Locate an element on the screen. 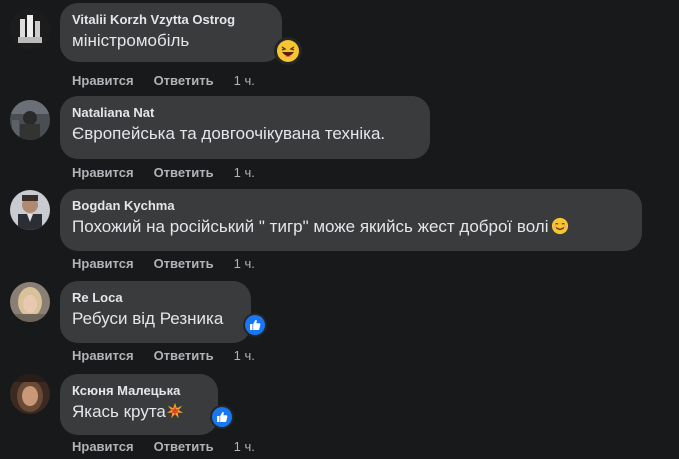 This screenshot has height=459, width=679. comment-bubble: Re Loca Ребуси від Резника is located at coordinates (155, 312).